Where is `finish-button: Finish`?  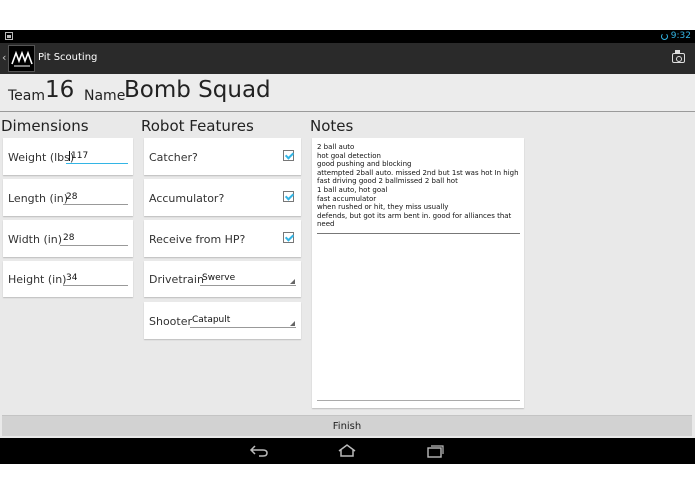
finish-button: Finish is located at coordinates (347, 425).